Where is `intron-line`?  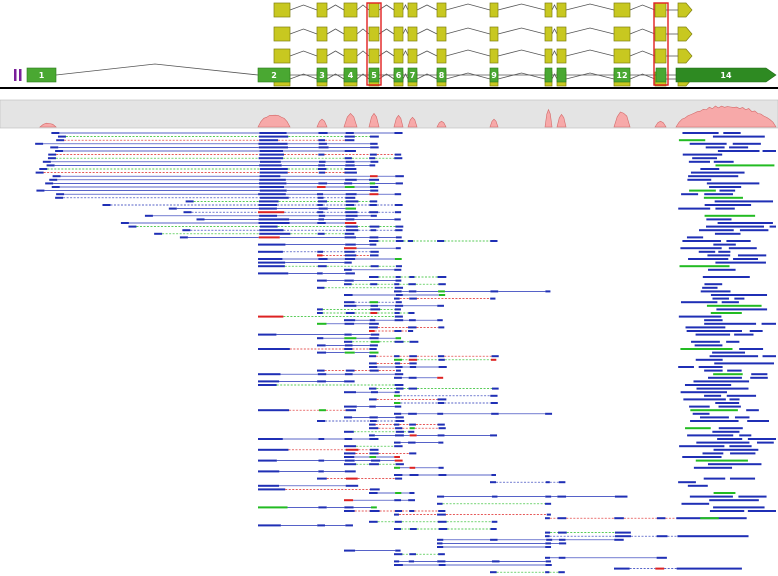 intron-line is located at coordinates (427, 7).